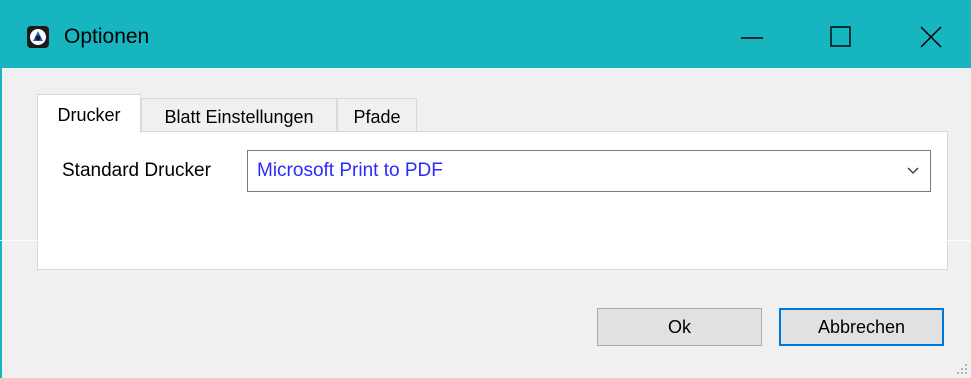 Image resolution: width=971 pixels, height=378 pixels. What do you see at coordinates (841, 37) in the screenshot?
I see `maximize-icon` at bounding box center [841, 37].